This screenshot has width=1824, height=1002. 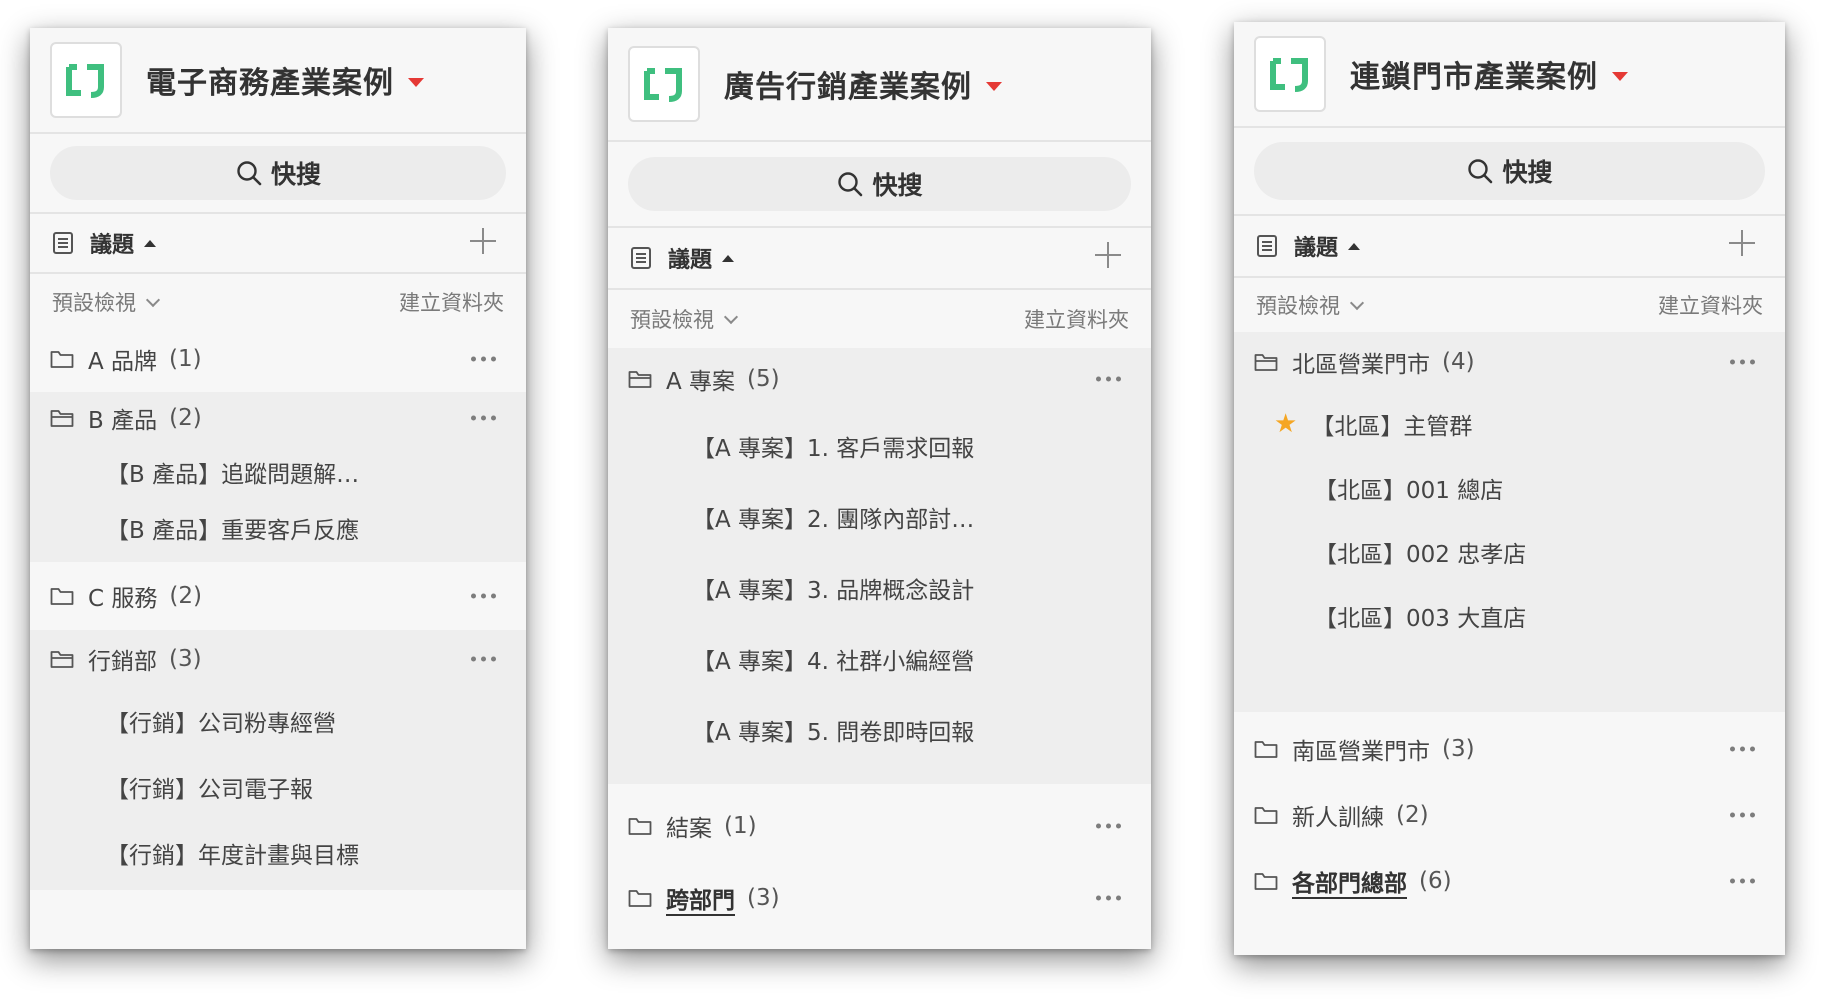 I want to click on topic-item: 【北區】003 大直店, so click(x=1509, y=616).